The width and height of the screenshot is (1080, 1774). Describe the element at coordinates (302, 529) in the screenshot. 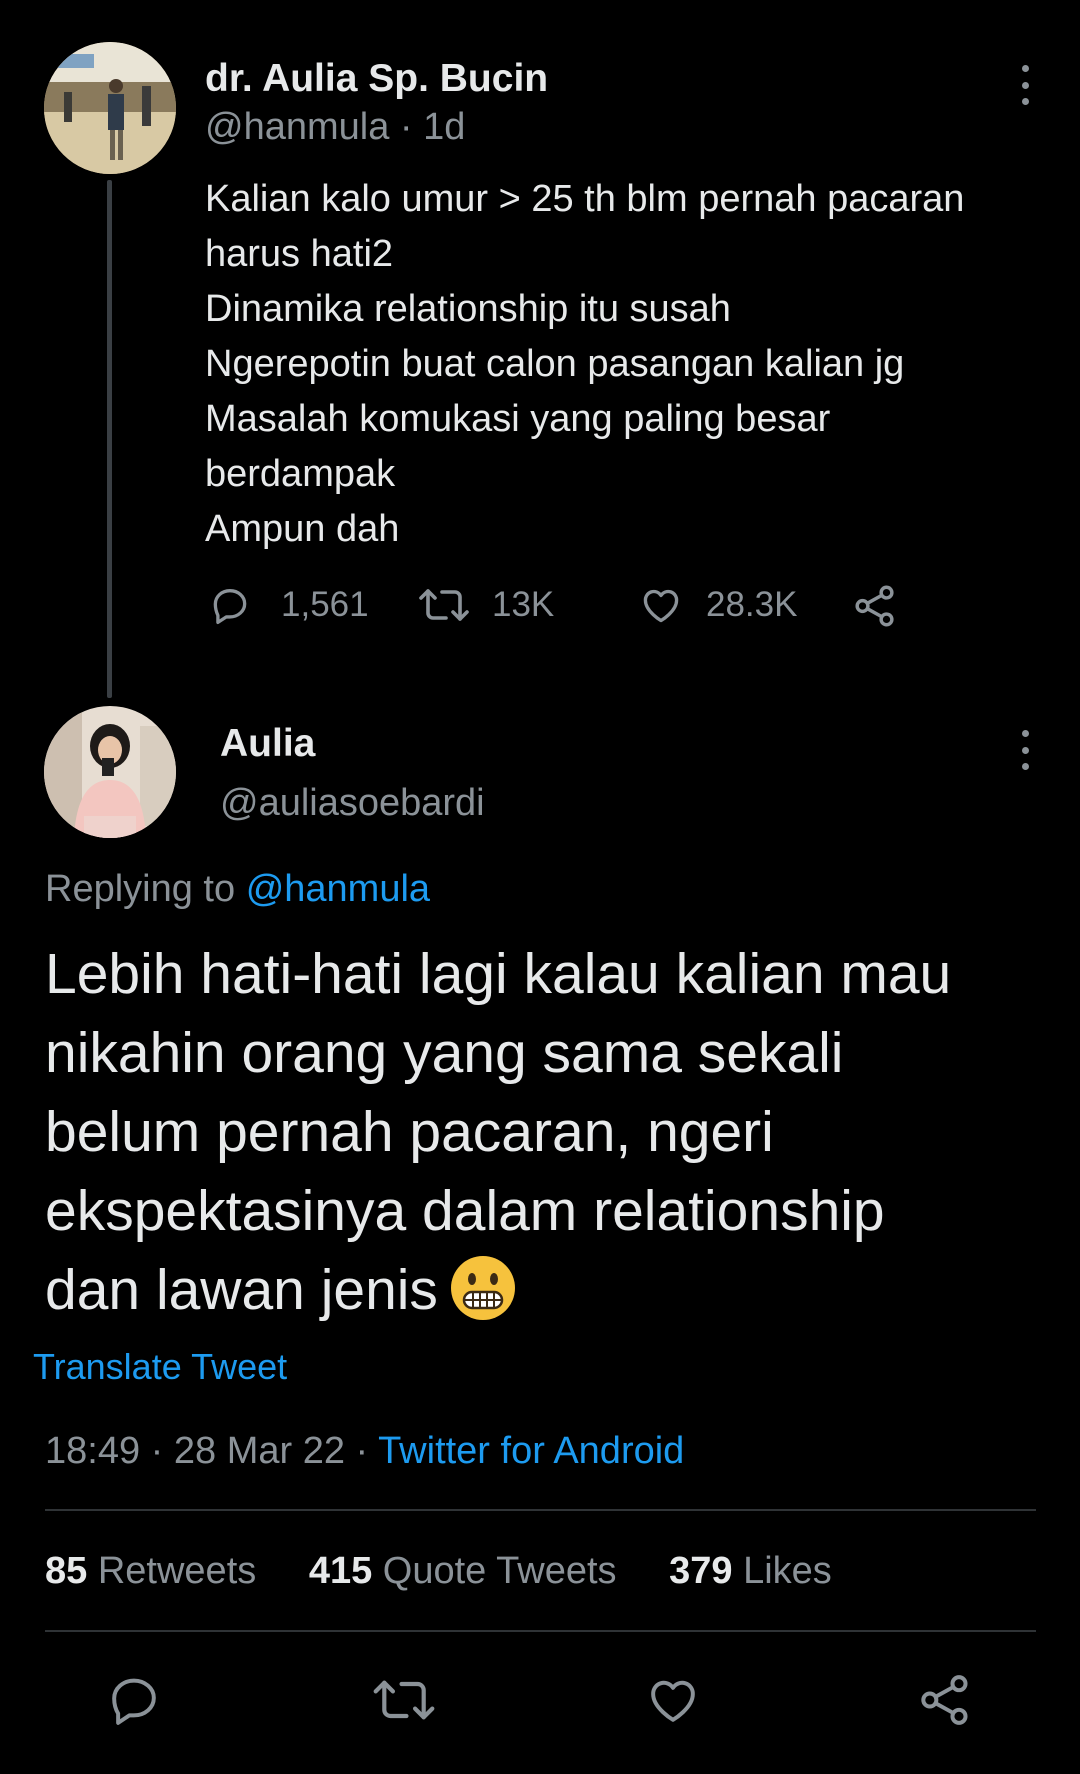

I see `tweet-text-line: Ampun dah` at that location.